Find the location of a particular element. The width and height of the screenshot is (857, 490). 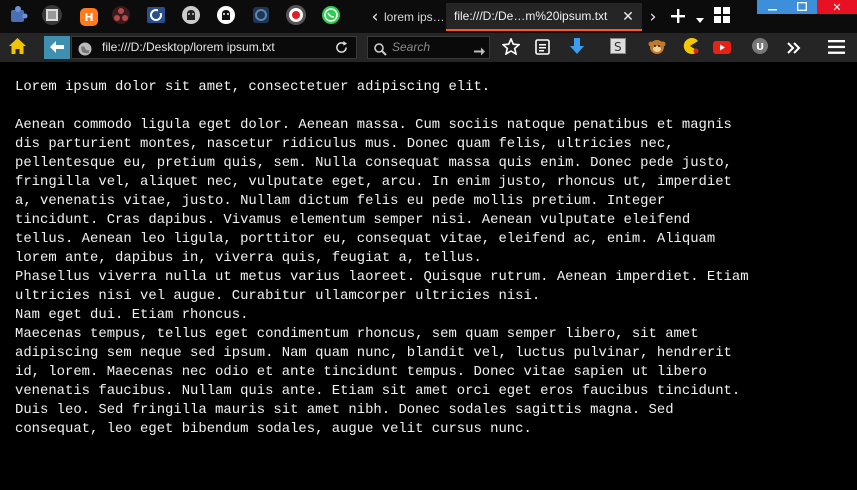

close-tab-icon: ✕ is located at coordinates (628, 16).